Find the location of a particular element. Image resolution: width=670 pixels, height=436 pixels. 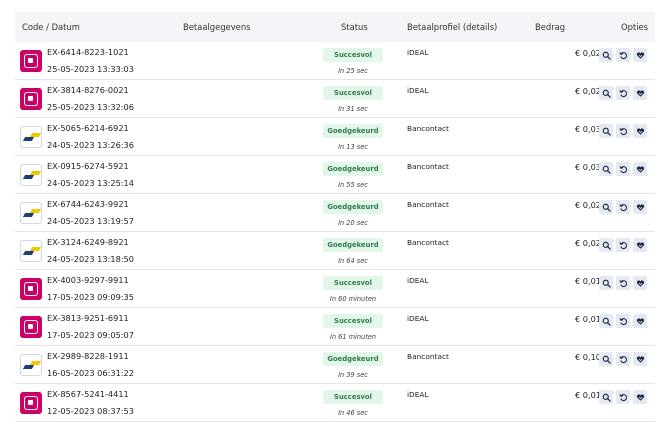

transaction-date: 25-05-2023 13:33:03 is located at coordinates (90, 69).